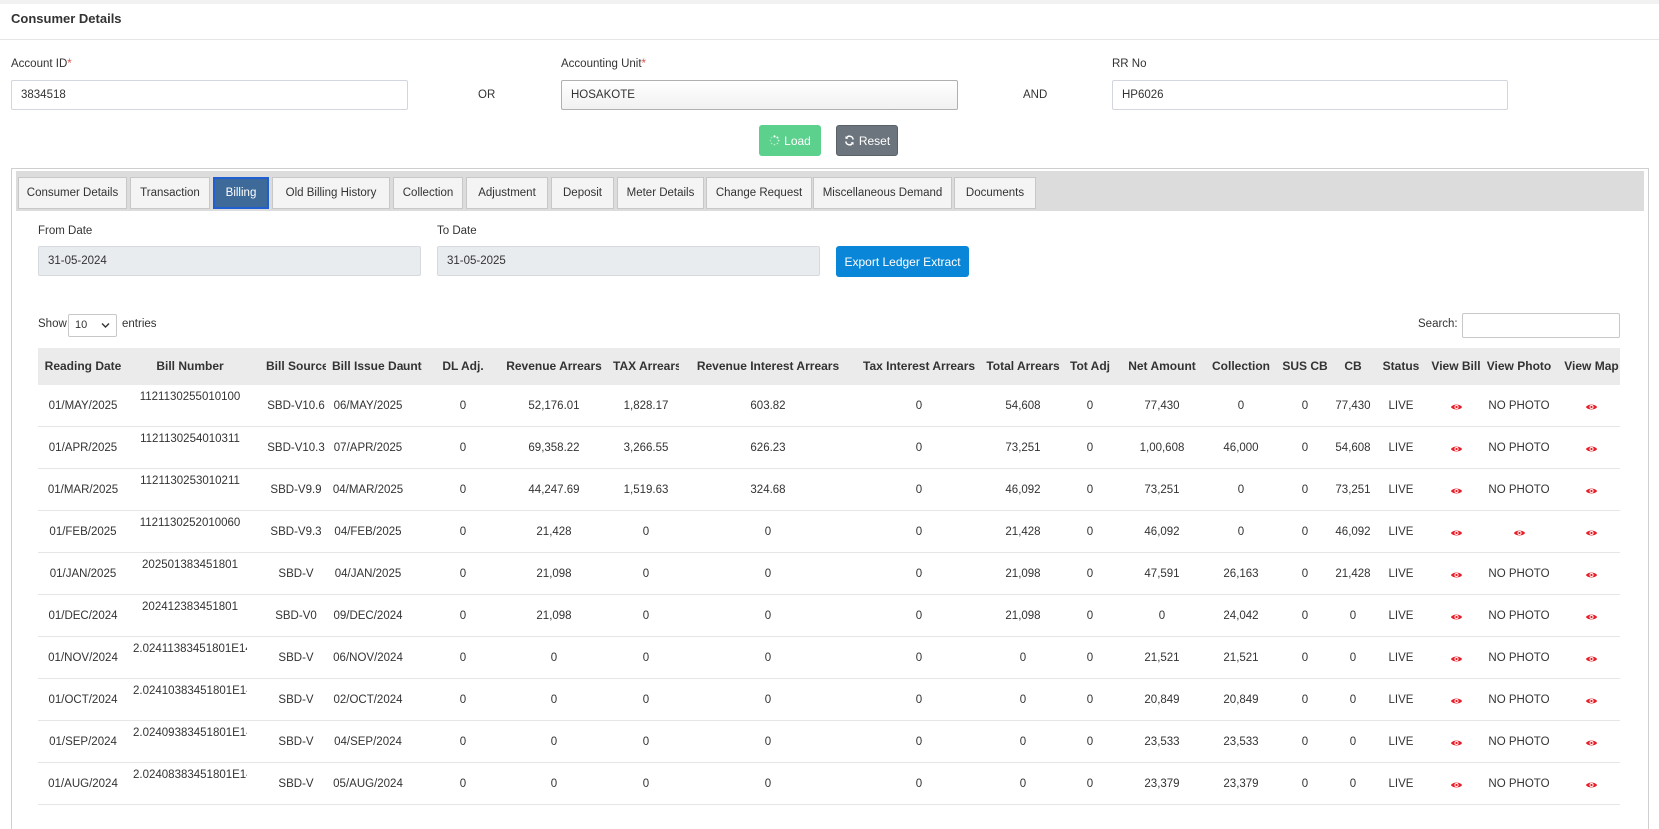 The image size is (1659, 829). What do you see at coordinates (1401, 366) in the screenshot?
I see `column-header-status: Status` at bounding box center [1401, 366].